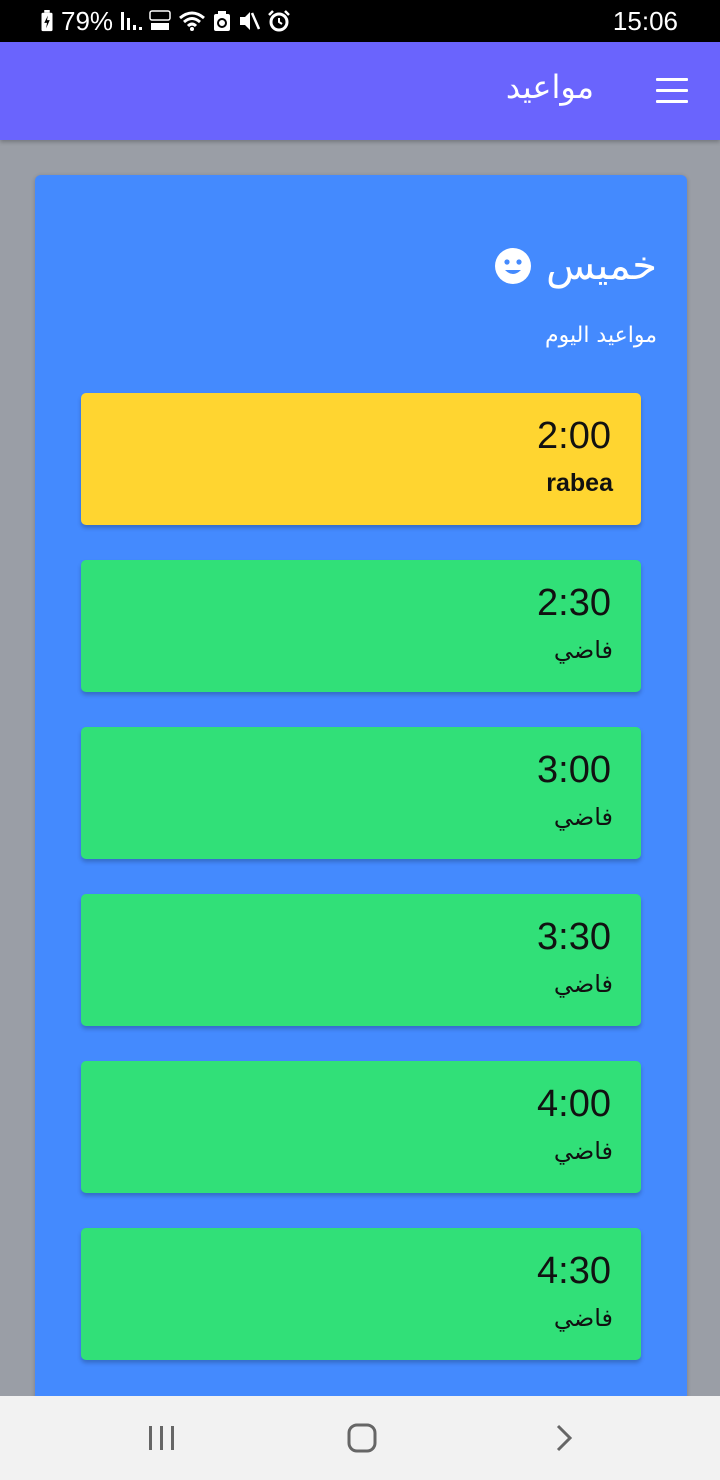 This screenshot has width=720, height=1480. I want to click on slot-time: 3:30, so click(574, 937).